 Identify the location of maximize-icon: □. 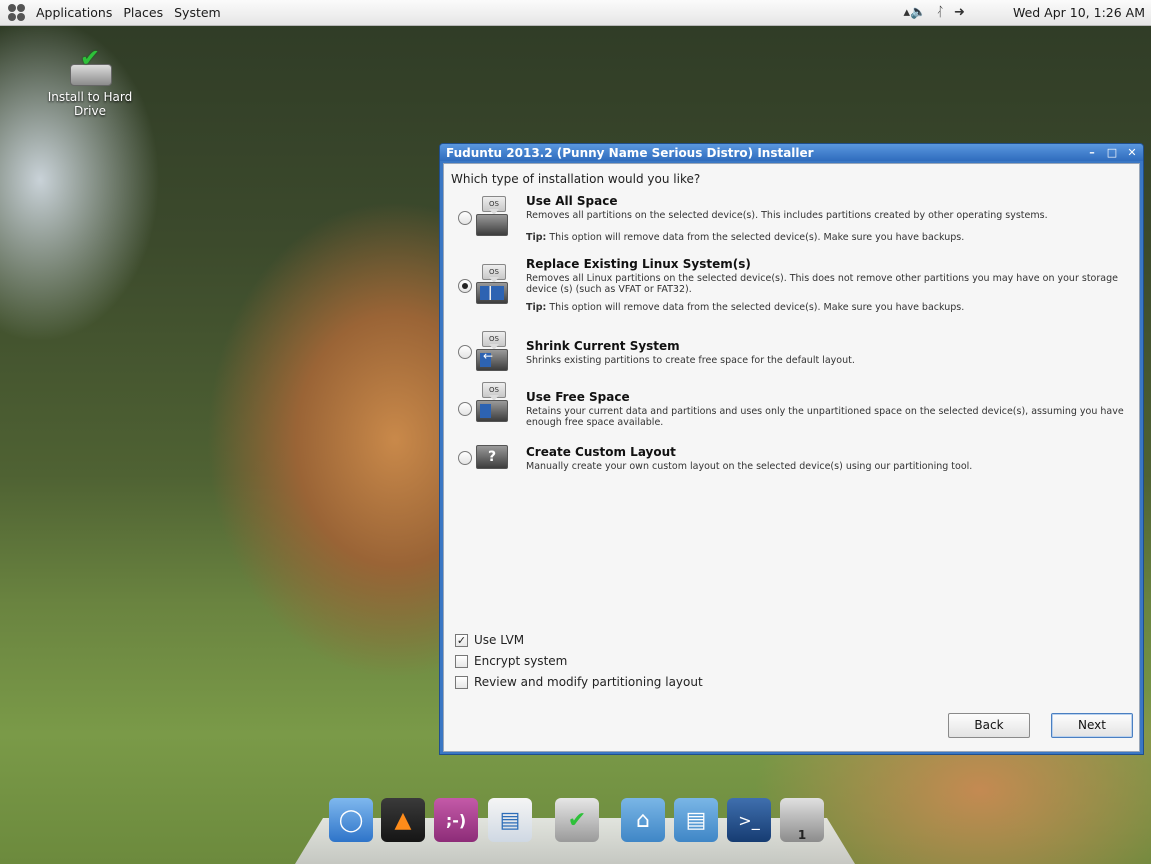
(1112, 152).